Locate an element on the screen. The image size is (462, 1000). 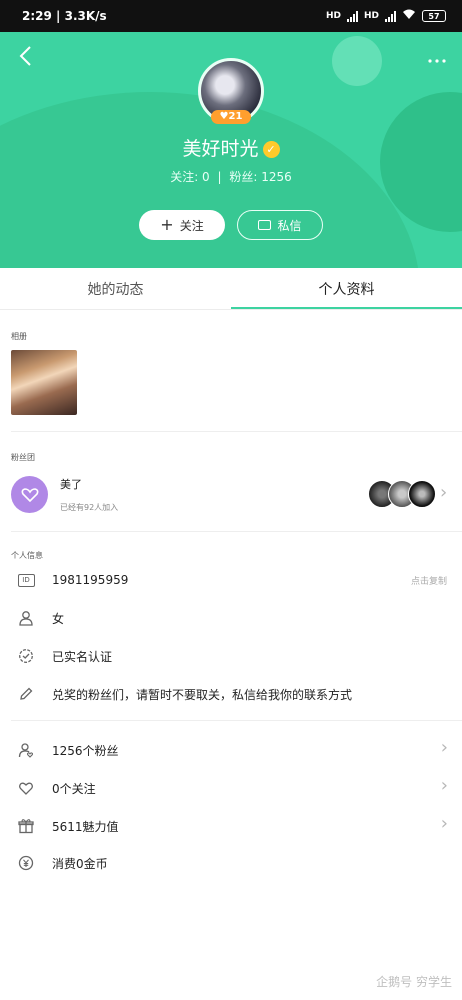
info-row-gender: 女 is located at coordinates (231, 618).